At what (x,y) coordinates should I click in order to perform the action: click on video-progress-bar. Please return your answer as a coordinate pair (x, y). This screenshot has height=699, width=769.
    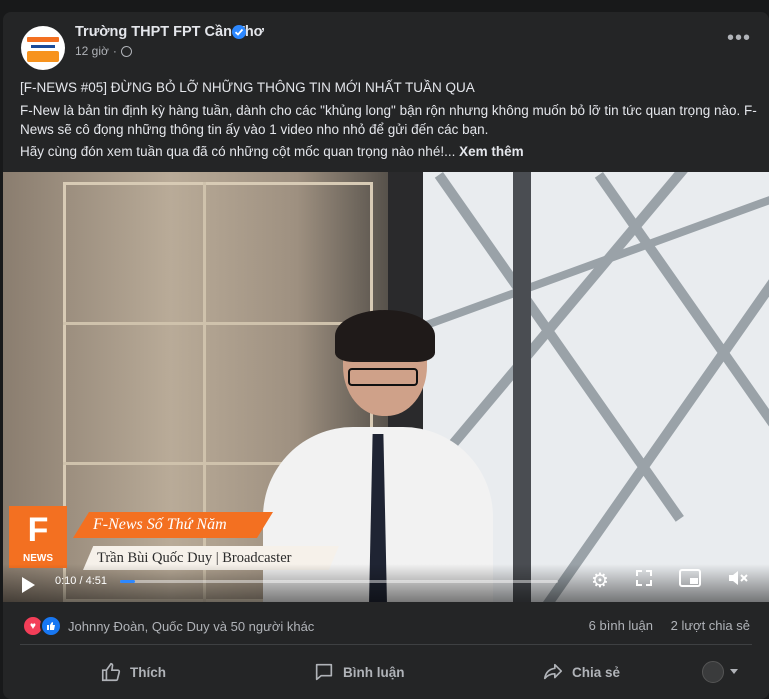
    Looking at the image, I should click on (339, 581).